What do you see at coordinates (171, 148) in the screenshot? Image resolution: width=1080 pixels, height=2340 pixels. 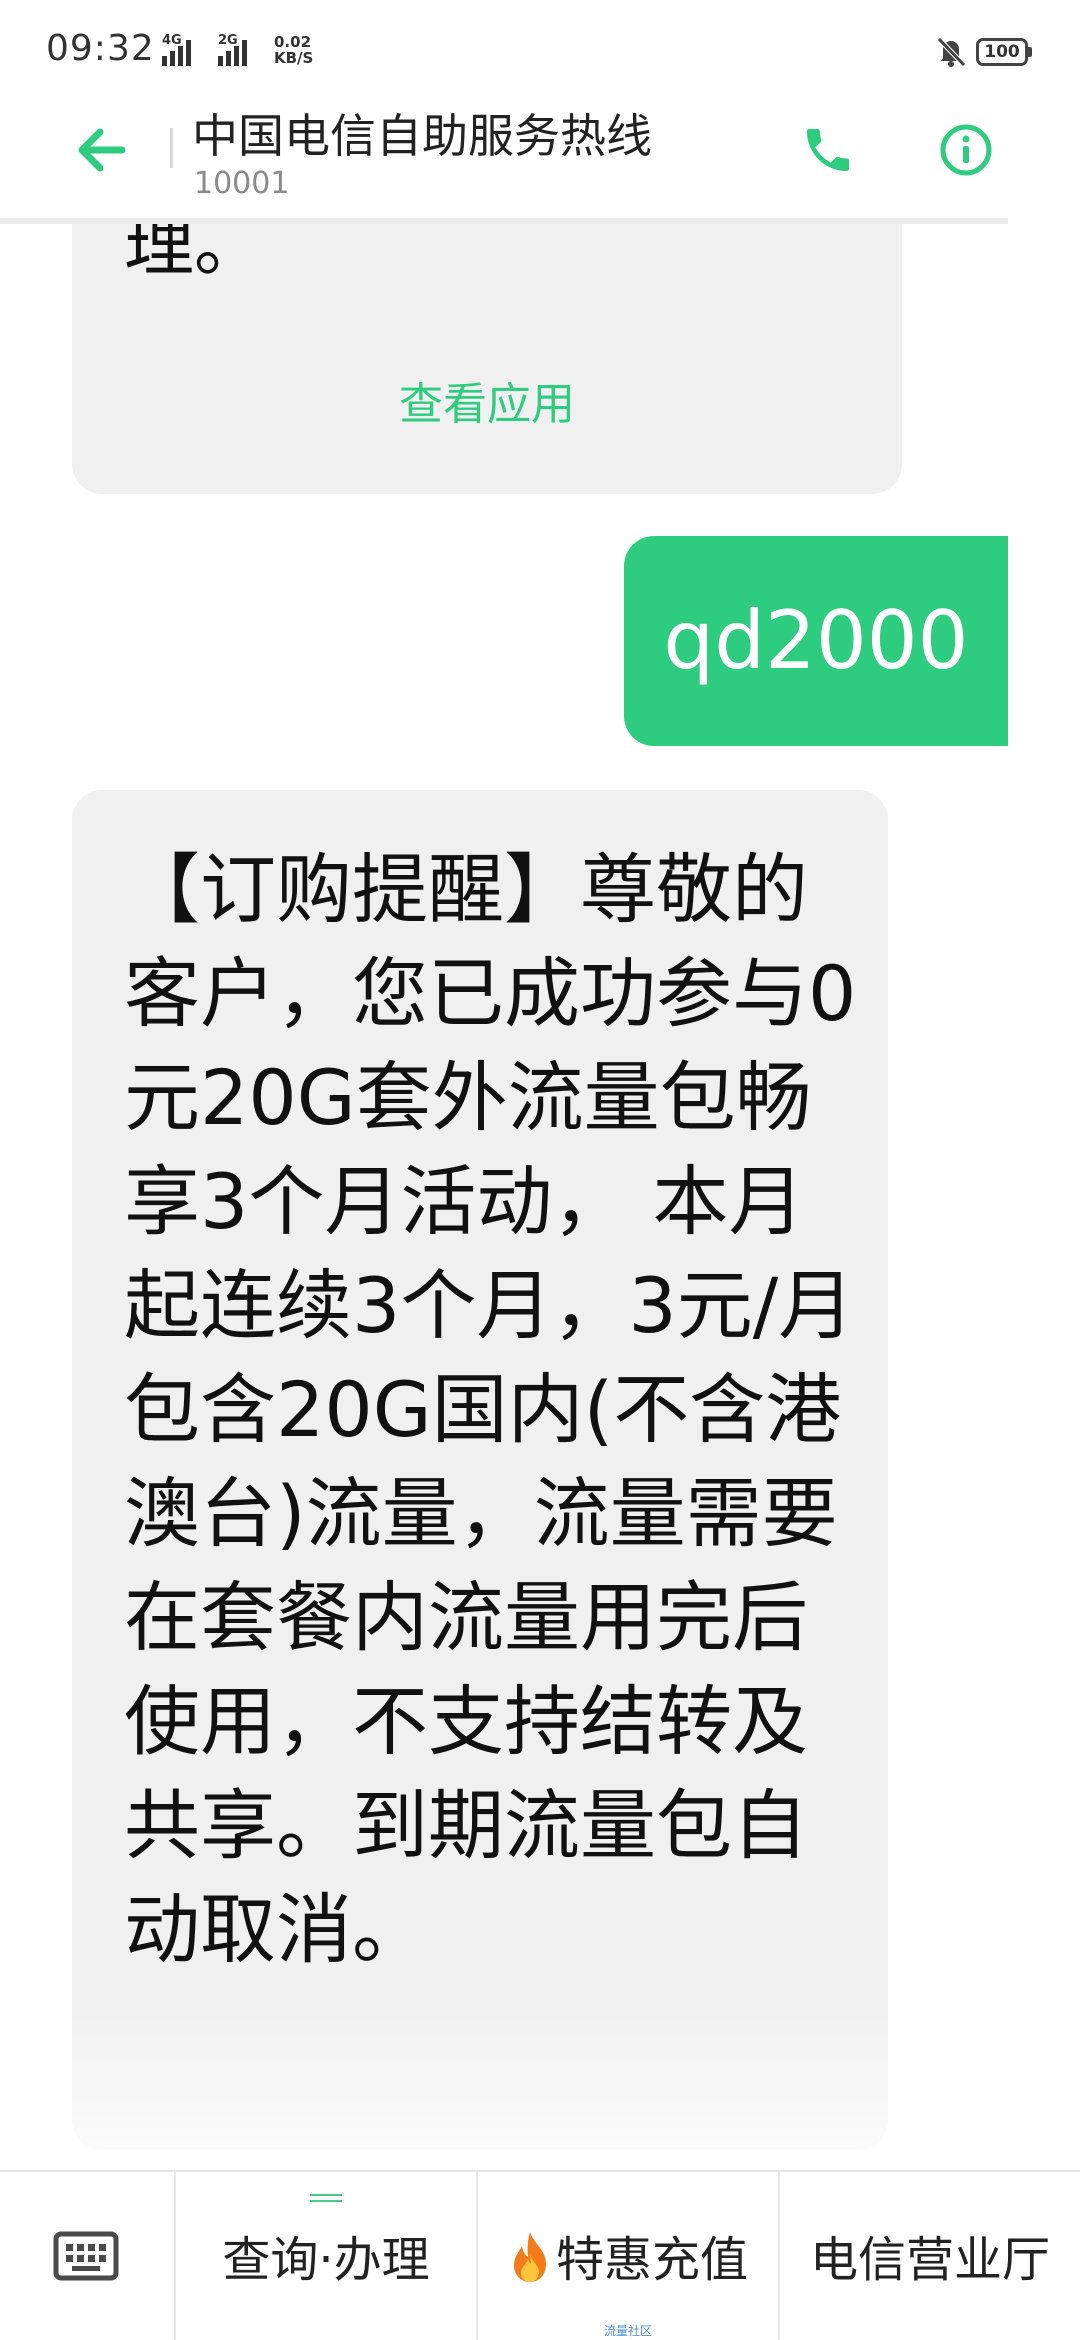 I see `header-divider` at bounding box center [171, 148].